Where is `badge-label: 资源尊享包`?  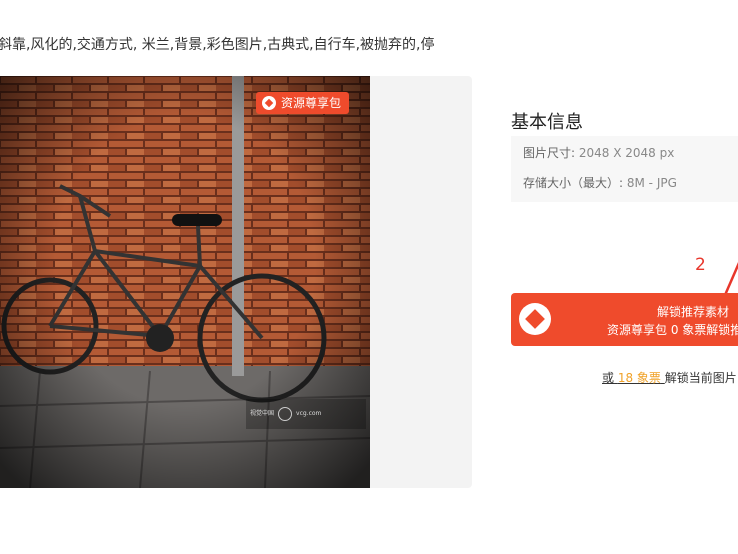 badge-label: 资源尊享包 is located at coordinates (311, 103).